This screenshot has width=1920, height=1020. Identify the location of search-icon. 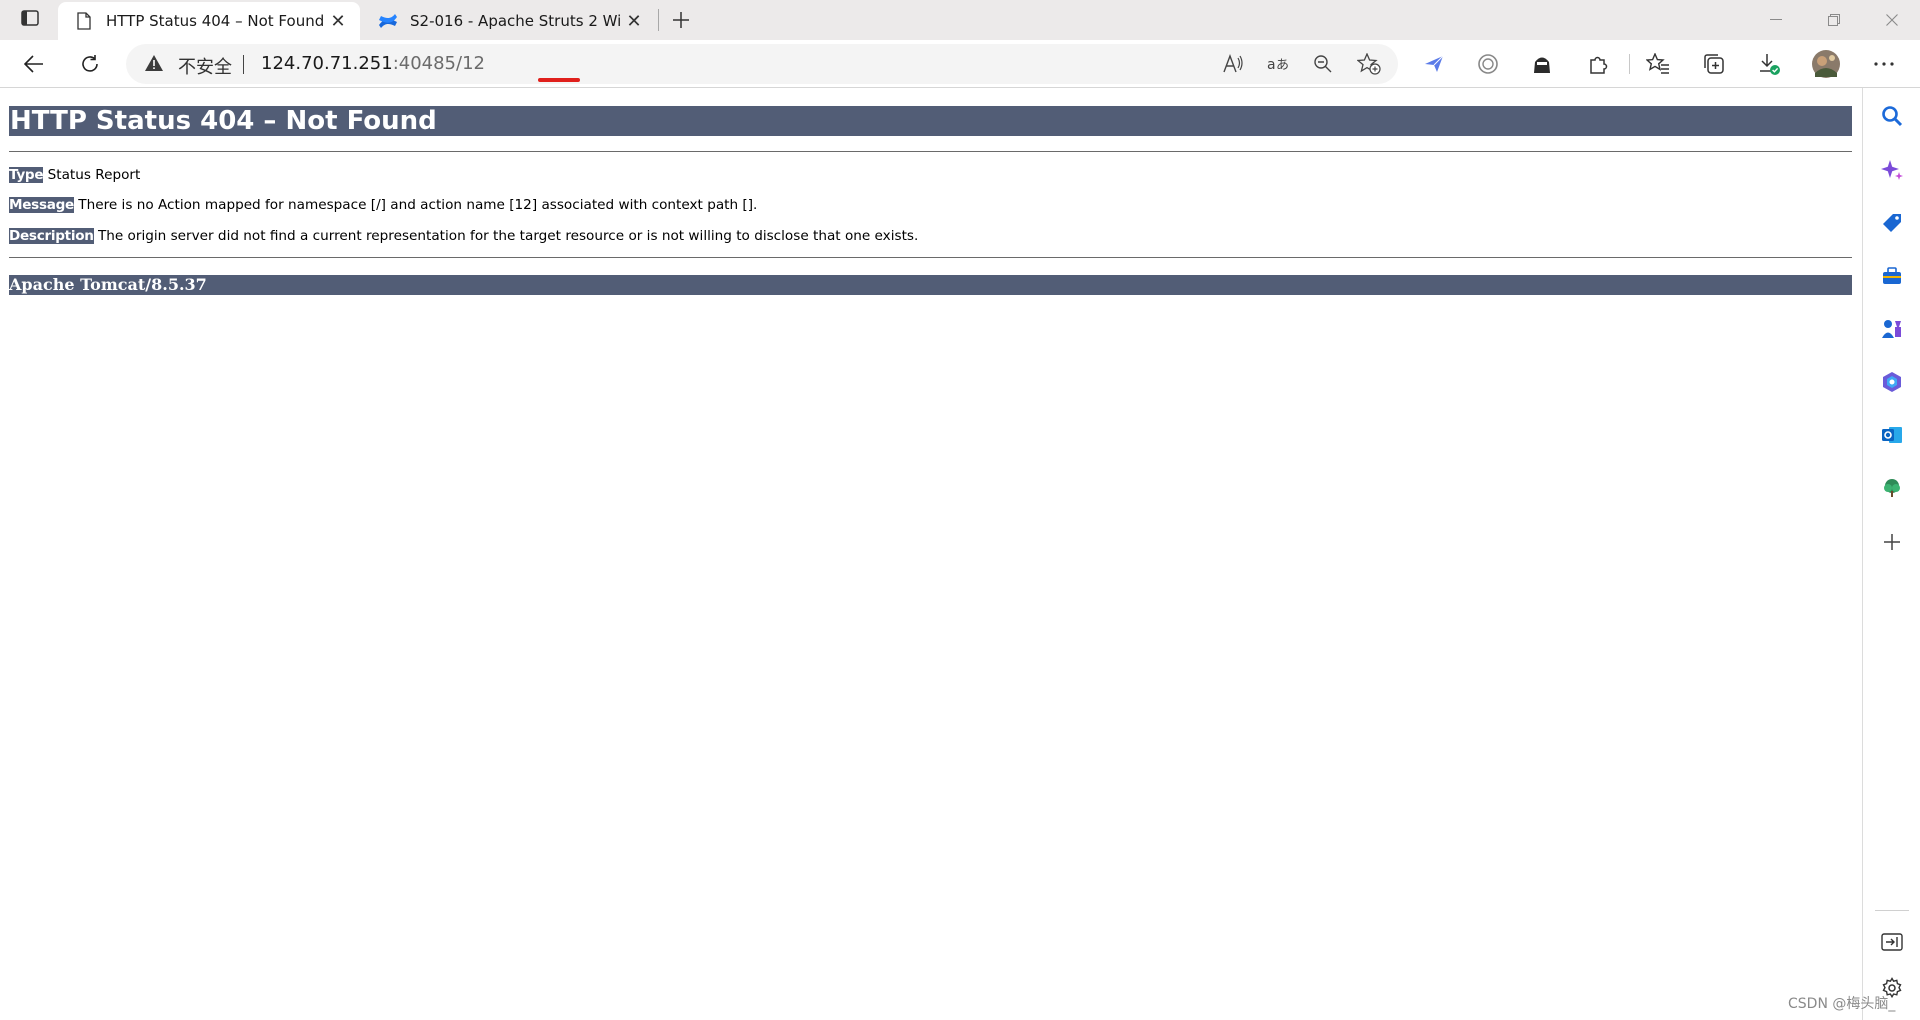
(1892, 116).